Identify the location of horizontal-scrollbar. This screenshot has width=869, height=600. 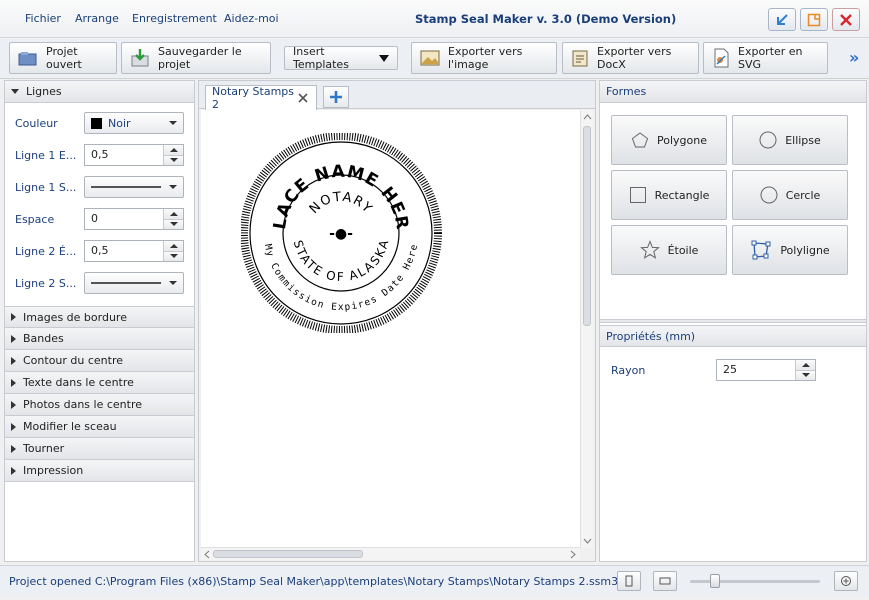
(390, 553).